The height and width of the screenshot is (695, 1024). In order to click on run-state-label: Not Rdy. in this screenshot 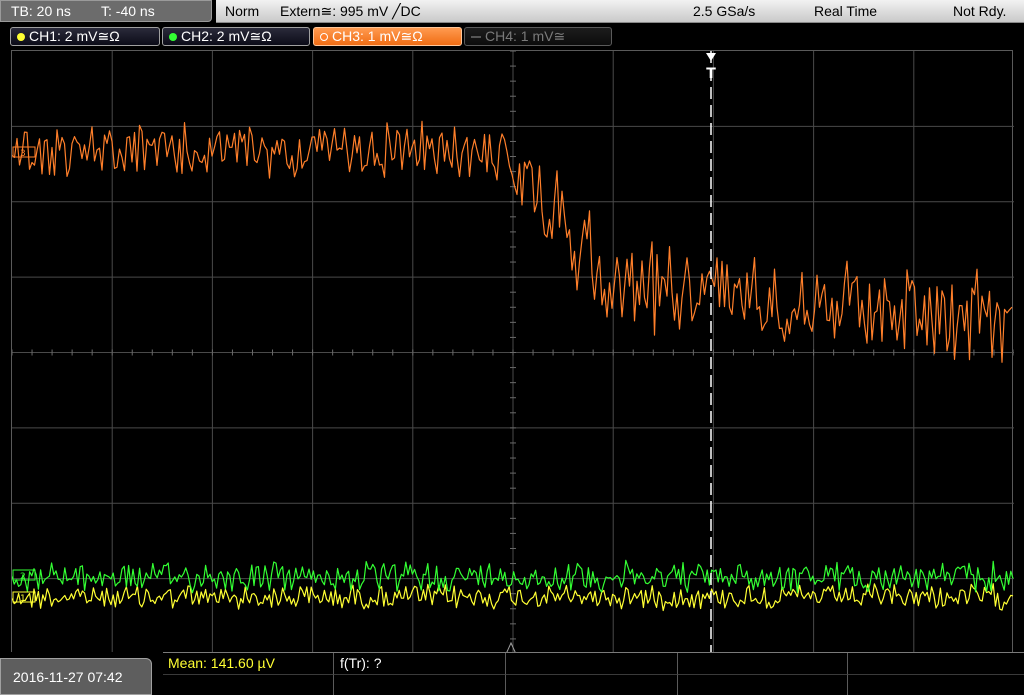, I will do `click(980, 11)`.